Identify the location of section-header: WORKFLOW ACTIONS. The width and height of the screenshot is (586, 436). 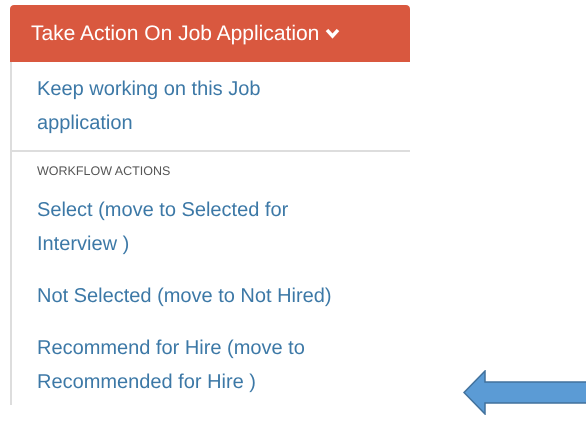
(104, 171).